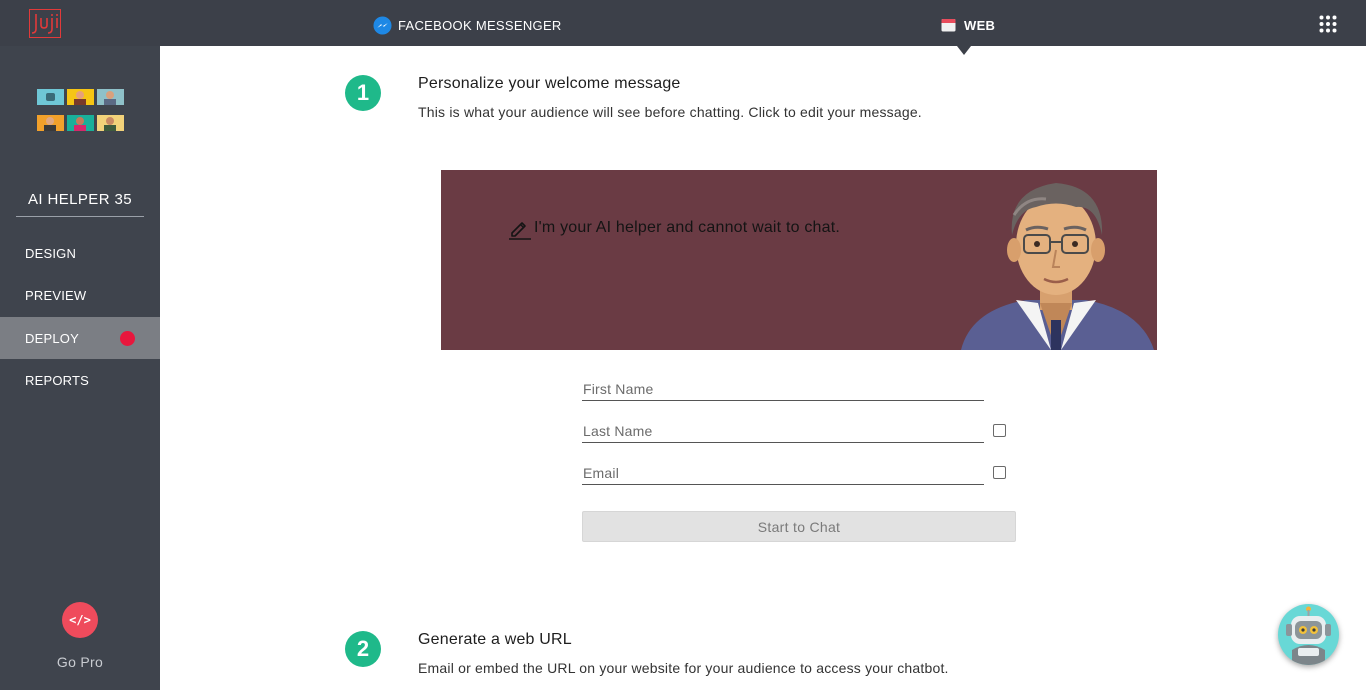  I want to click on go-pro-link: Go Pro, so click(80, 662).